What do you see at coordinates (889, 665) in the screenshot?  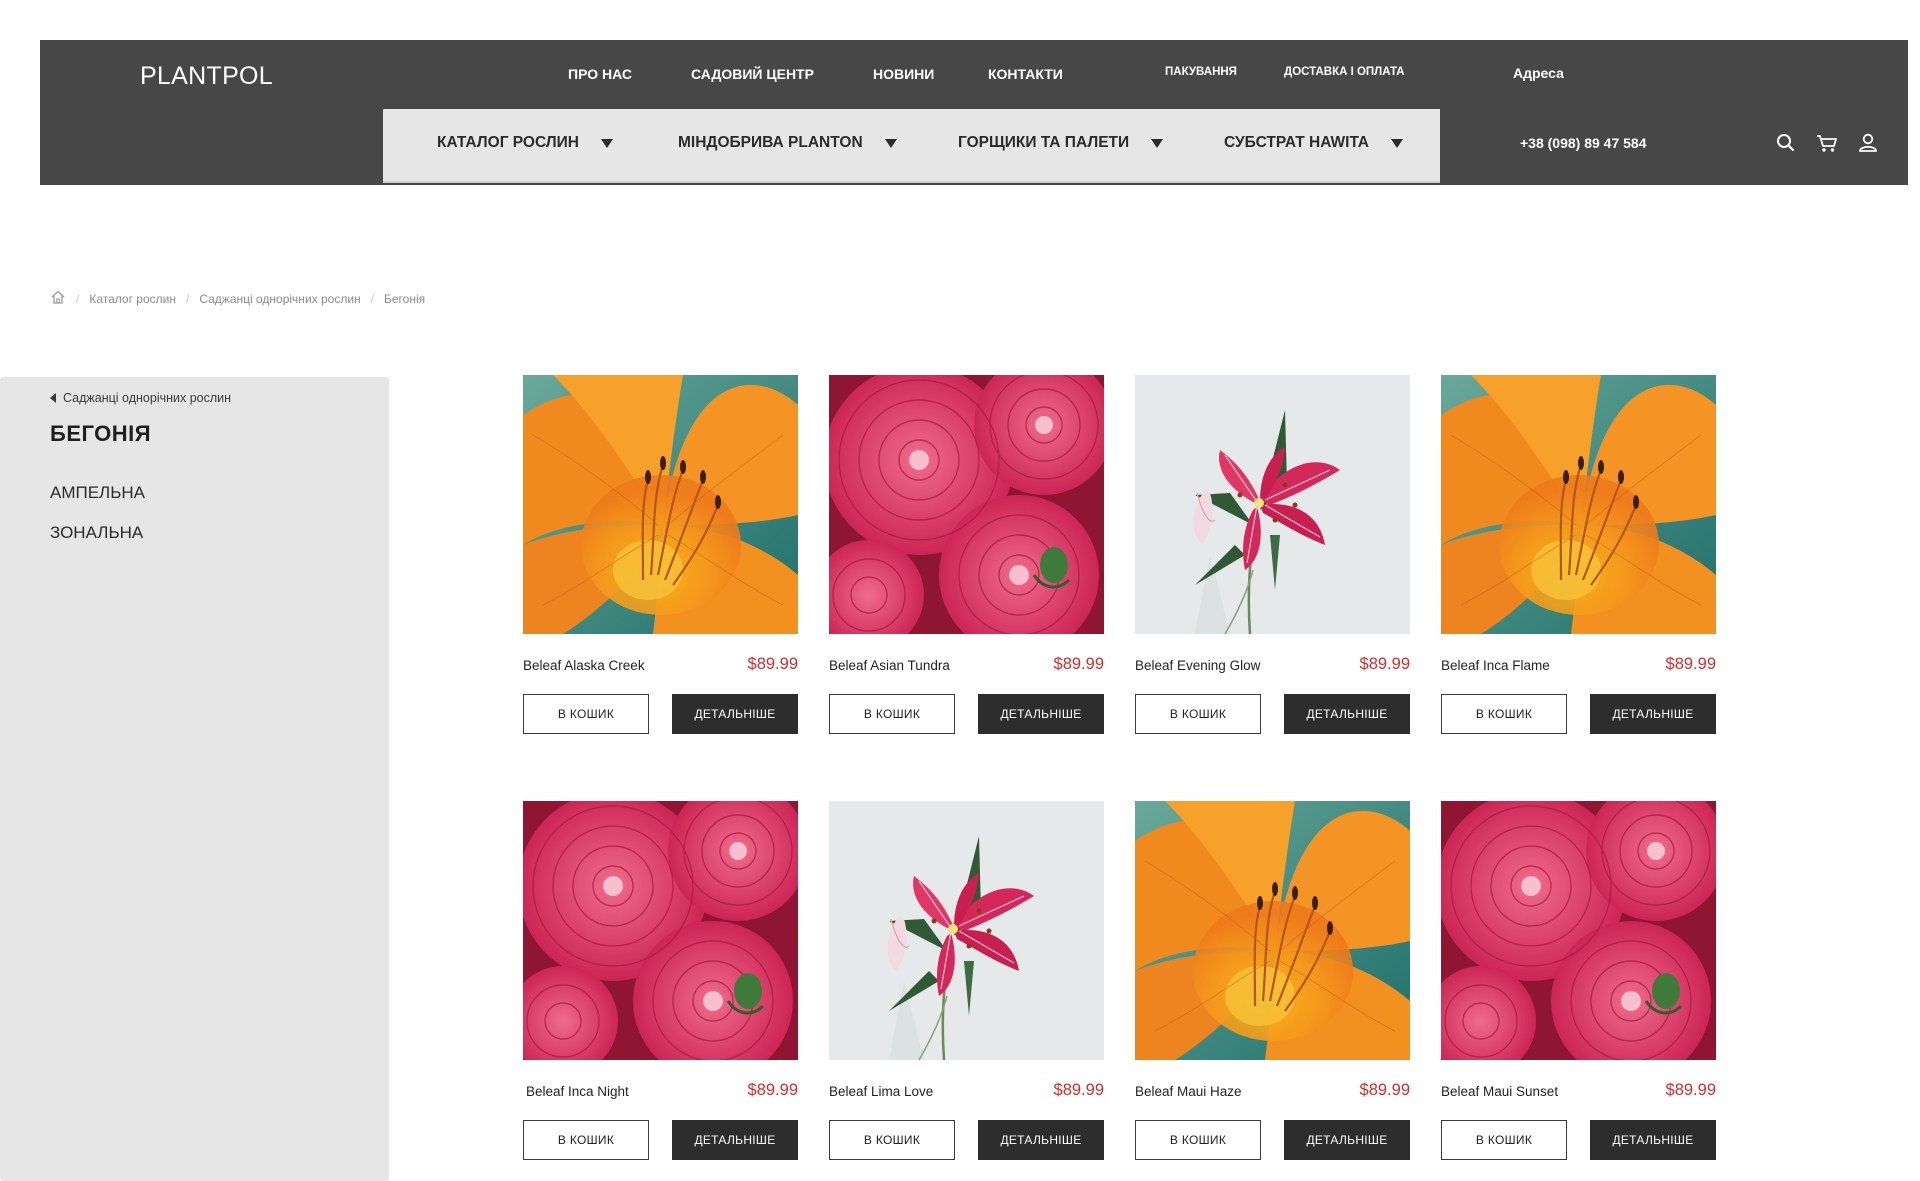 I see `product-name: Beleaf Asian Tundra` at bounding box center [889, 665].